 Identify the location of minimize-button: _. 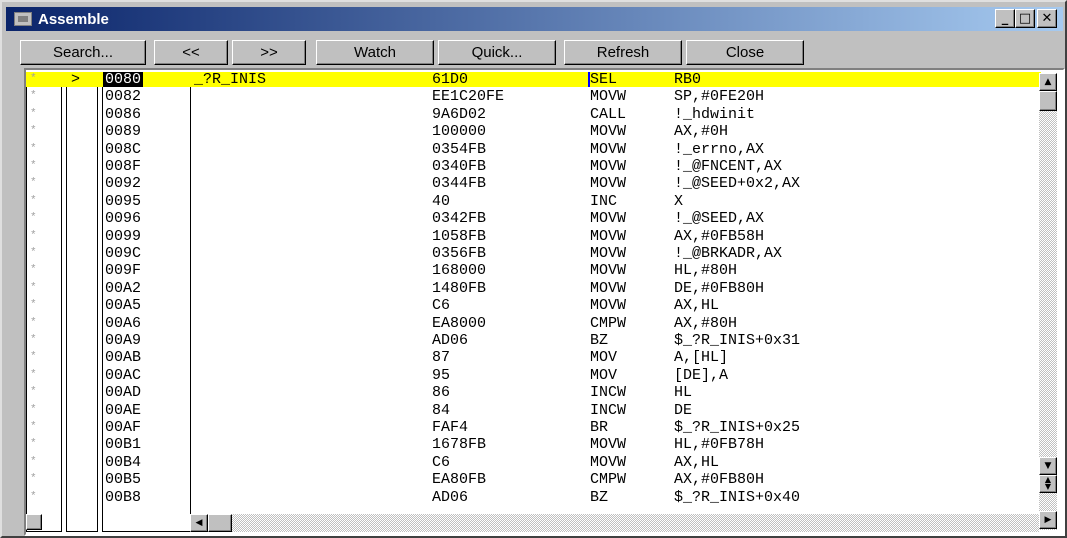
(1005, 18).